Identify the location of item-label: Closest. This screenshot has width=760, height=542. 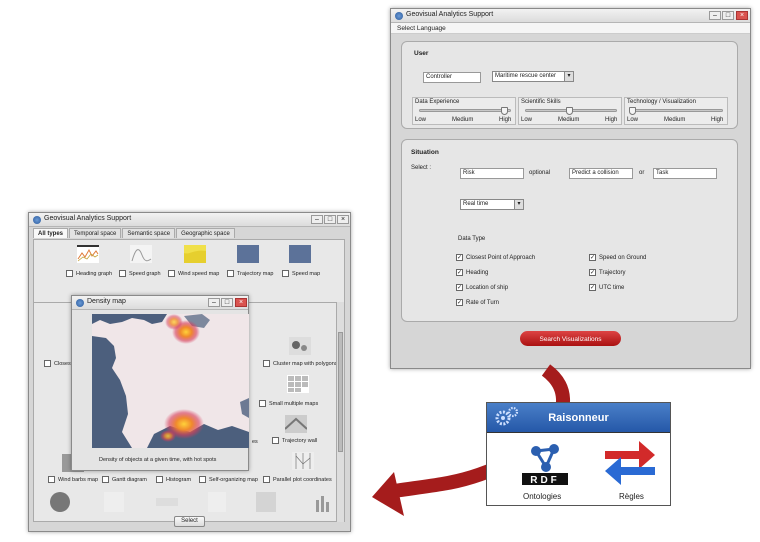
(63, 364).